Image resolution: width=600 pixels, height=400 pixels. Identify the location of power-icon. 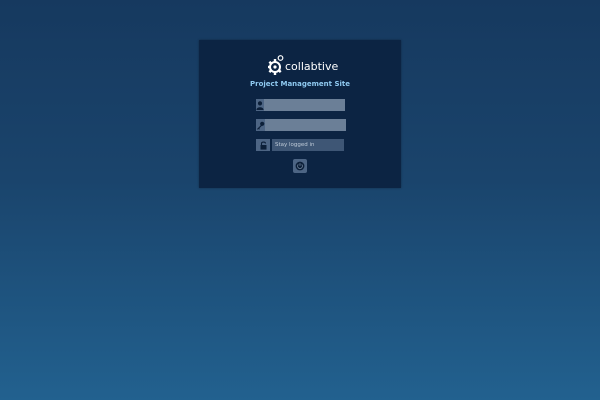
(300, 166).